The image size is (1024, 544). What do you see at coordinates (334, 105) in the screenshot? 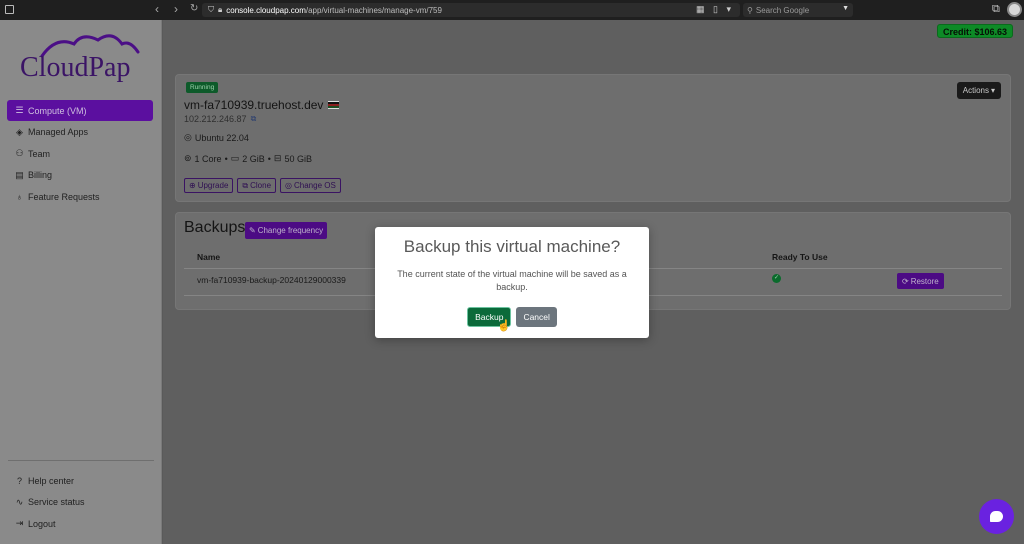
I see `kenya-flag-icon` at bounding box center [334, 105].